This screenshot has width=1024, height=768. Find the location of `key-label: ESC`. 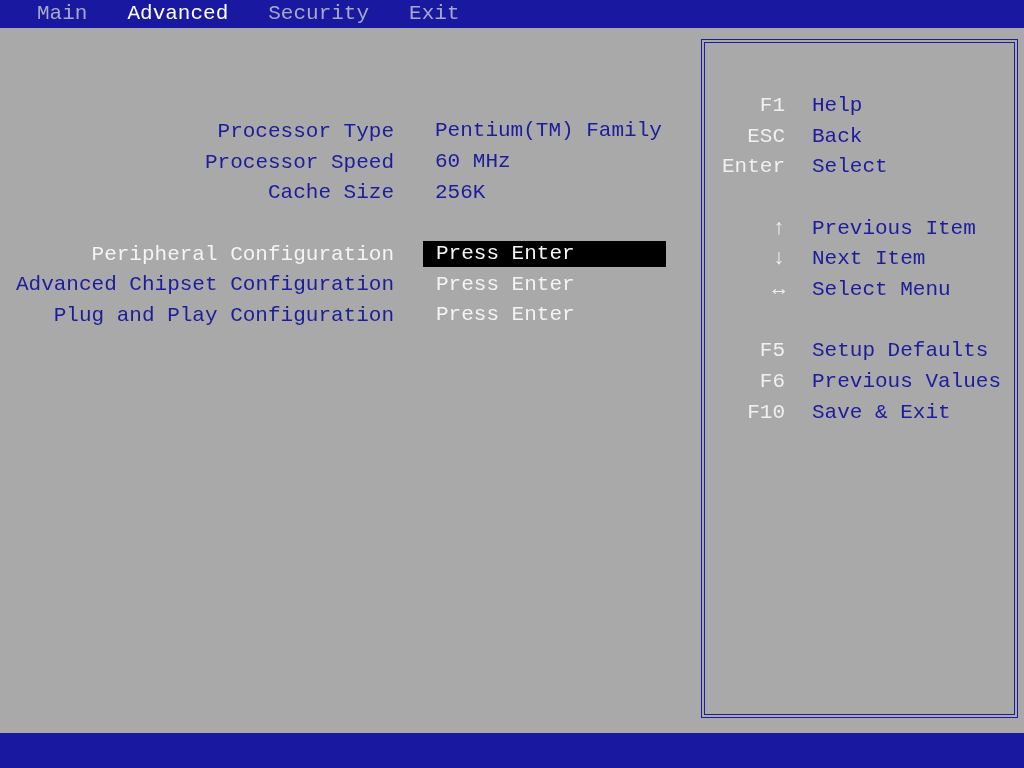

key-label: ESC is located at coordinates (765, 136).